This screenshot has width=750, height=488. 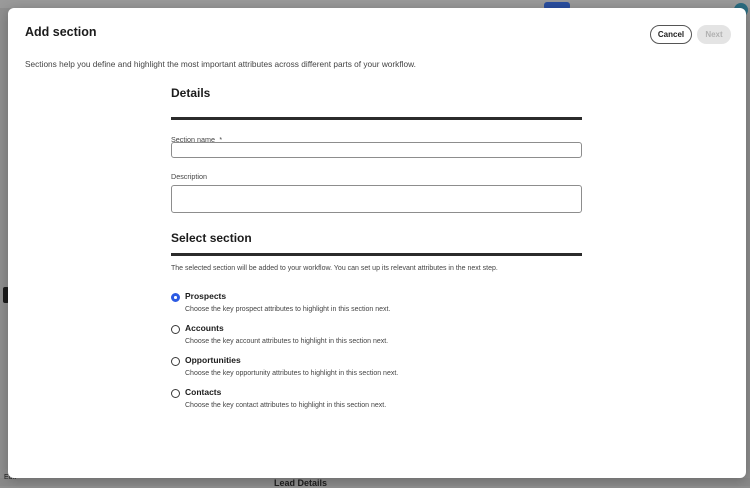 I want to click on option-label: Contacts, so click(x=203, y=392).